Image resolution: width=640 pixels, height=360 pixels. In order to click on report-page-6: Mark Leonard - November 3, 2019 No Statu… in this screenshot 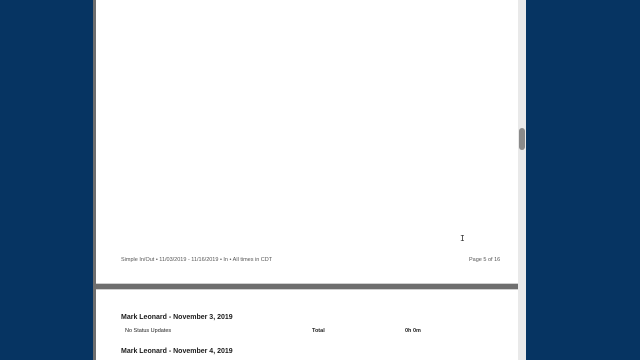, I will do `click(308, 324)`.